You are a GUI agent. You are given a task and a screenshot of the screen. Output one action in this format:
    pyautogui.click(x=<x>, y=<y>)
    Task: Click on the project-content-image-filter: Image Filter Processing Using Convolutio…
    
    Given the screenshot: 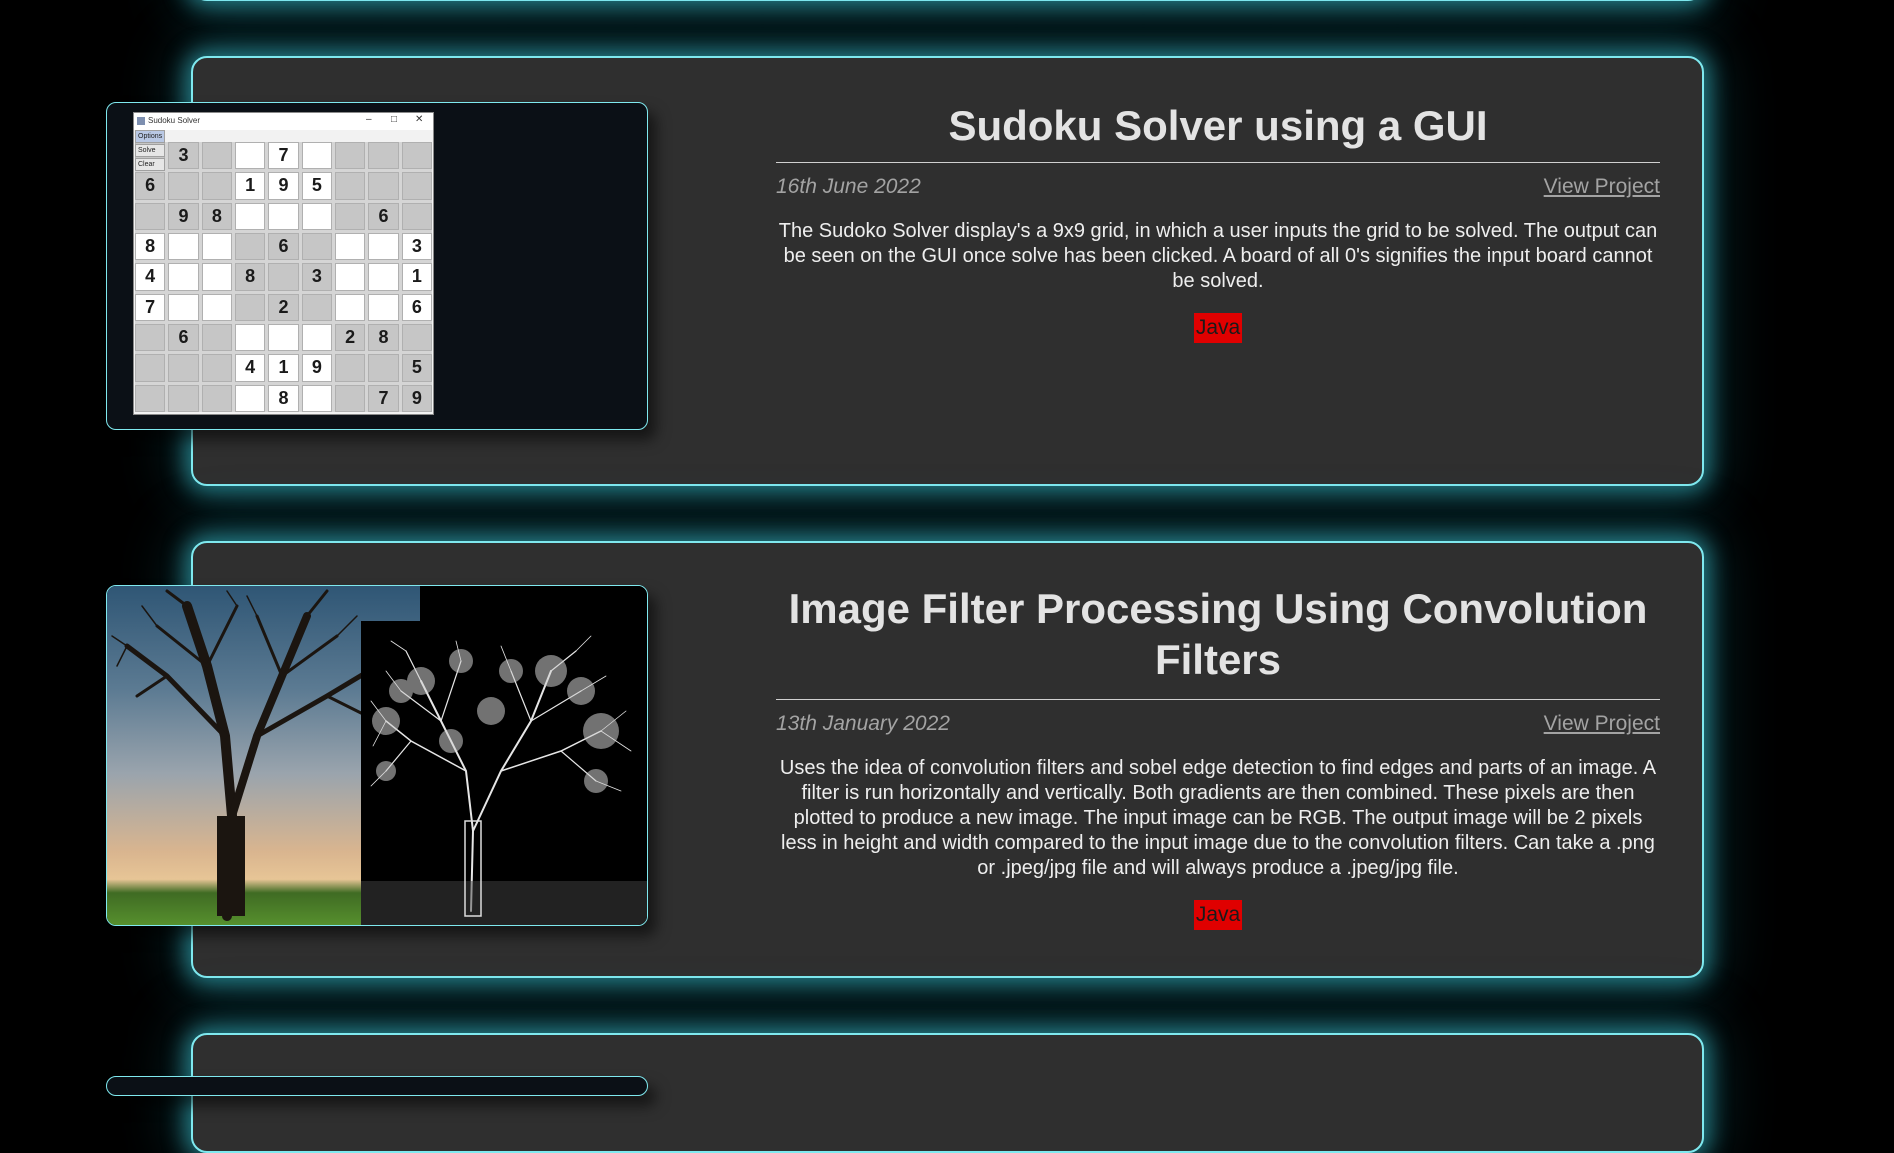 What is the action you would take?
    pyautogui.click(x=1218, y=756)
    